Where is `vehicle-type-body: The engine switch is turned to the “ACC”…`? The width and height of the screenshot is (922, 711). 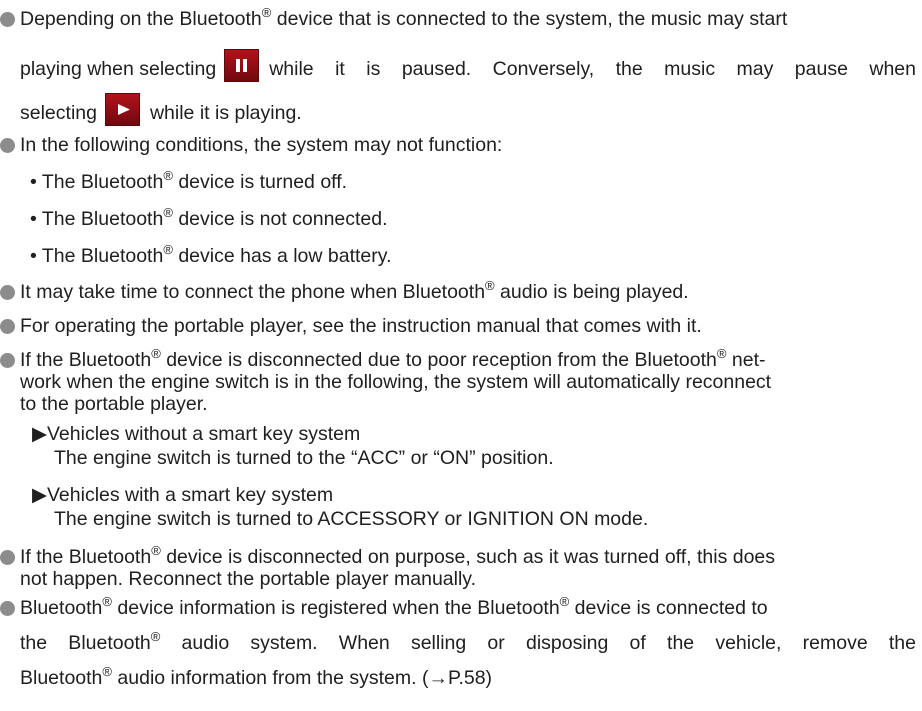
vehicle-type-body: The engine switch is turned to the “ACC”… is located at coordinates (304, 458).